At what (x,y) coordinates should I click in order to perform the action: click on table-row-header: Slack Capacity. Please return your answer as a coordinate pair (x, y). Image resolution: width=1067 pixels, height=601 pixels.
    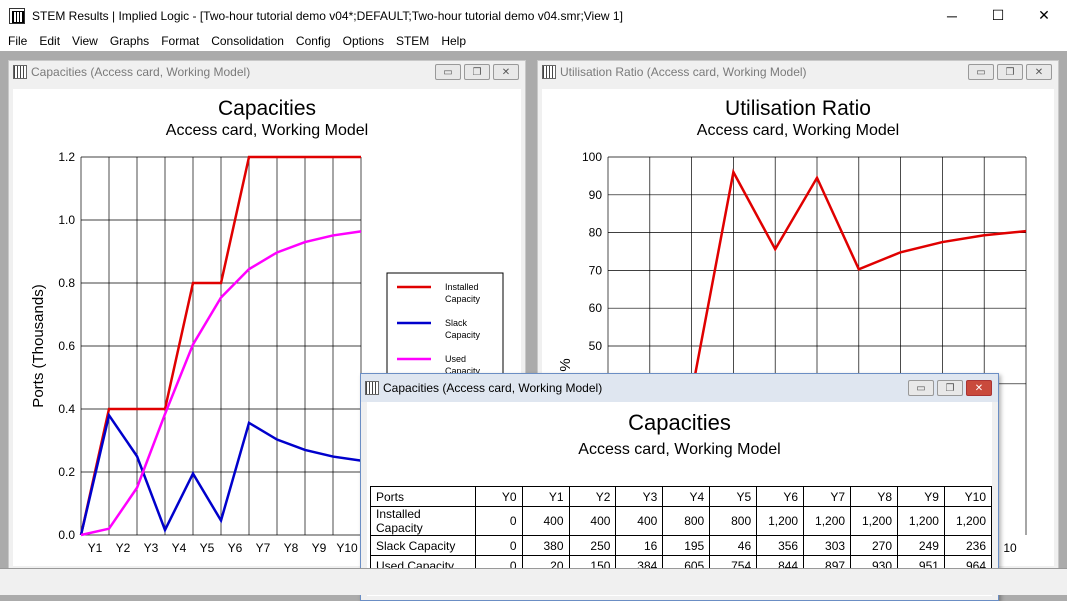
    Looking at the image, I should click on (423, 545).